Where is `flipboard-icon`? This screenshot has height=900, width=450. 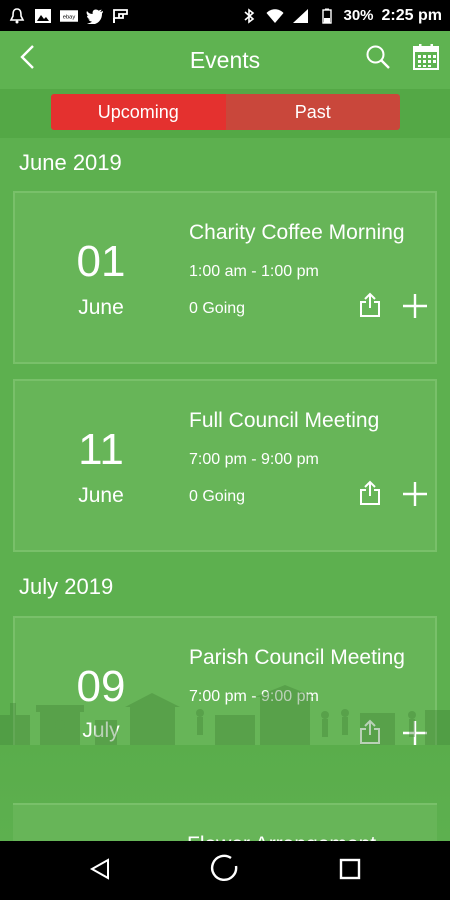 flipboard-icon is located at coordinates (121, 16).